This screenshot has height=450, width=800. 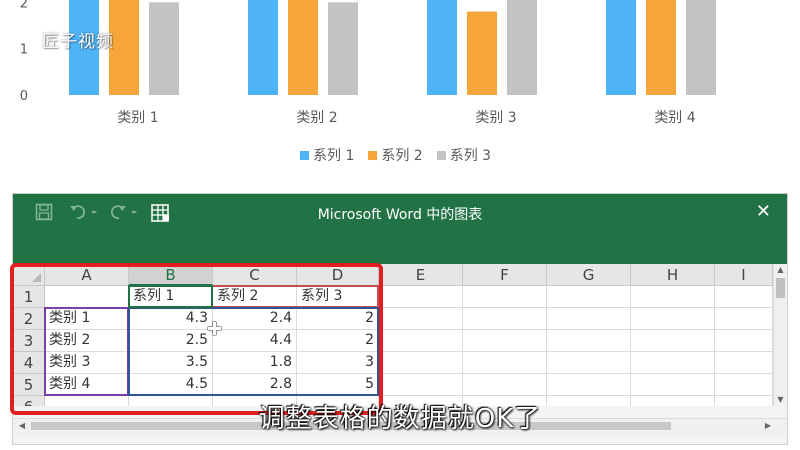 I want to click on cell-G3, so click(x=589, y=341).